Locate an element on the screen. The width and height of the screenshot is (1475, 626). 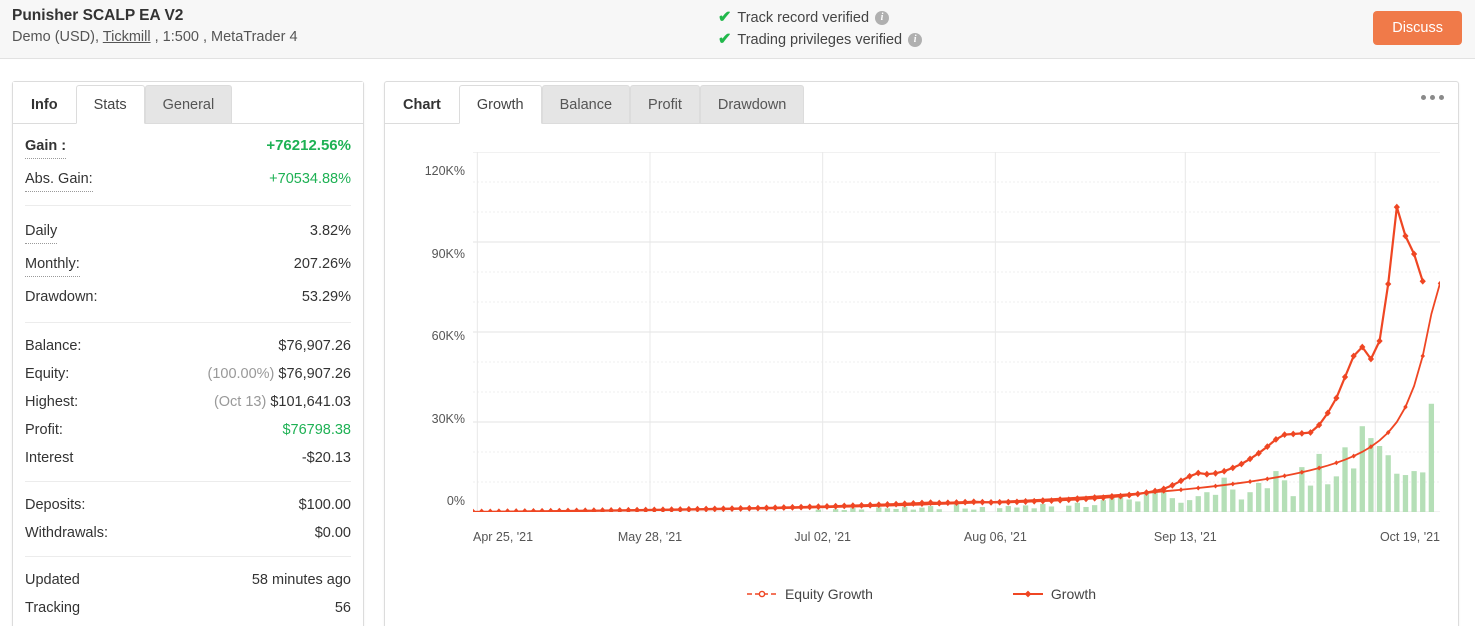
broker-link: Tickmill is located at coordinates (127, 37).